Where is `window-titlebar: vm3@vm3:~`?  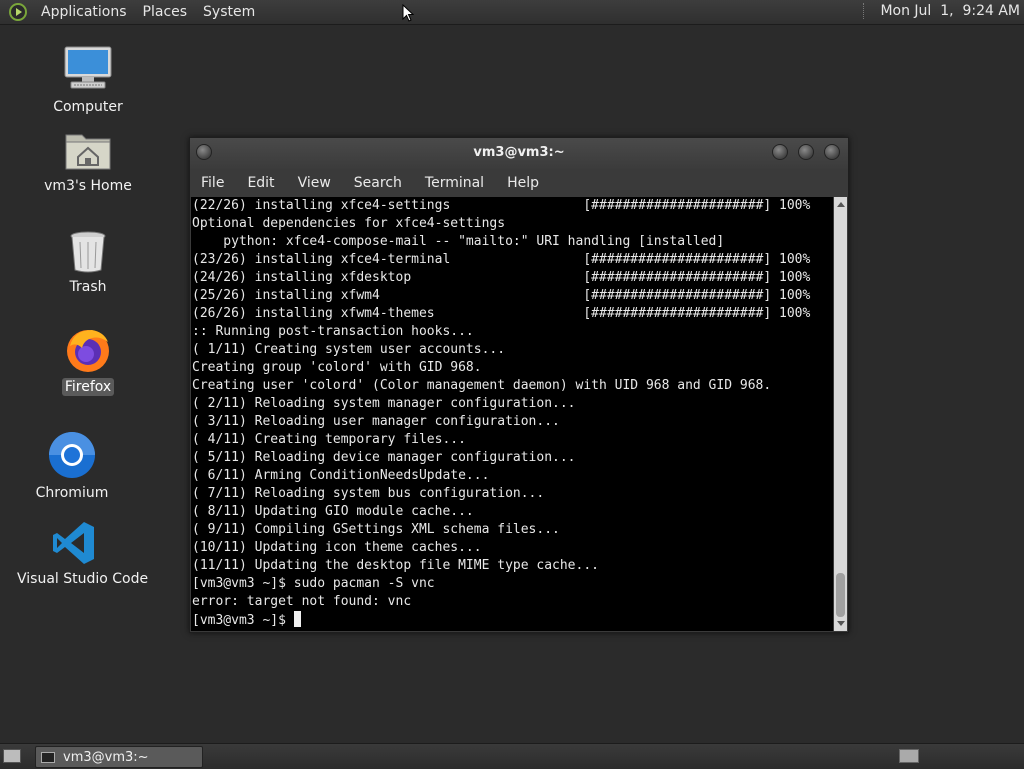 window-titlebar: vm3@vm3:~ is located at coordinates (519, 153).